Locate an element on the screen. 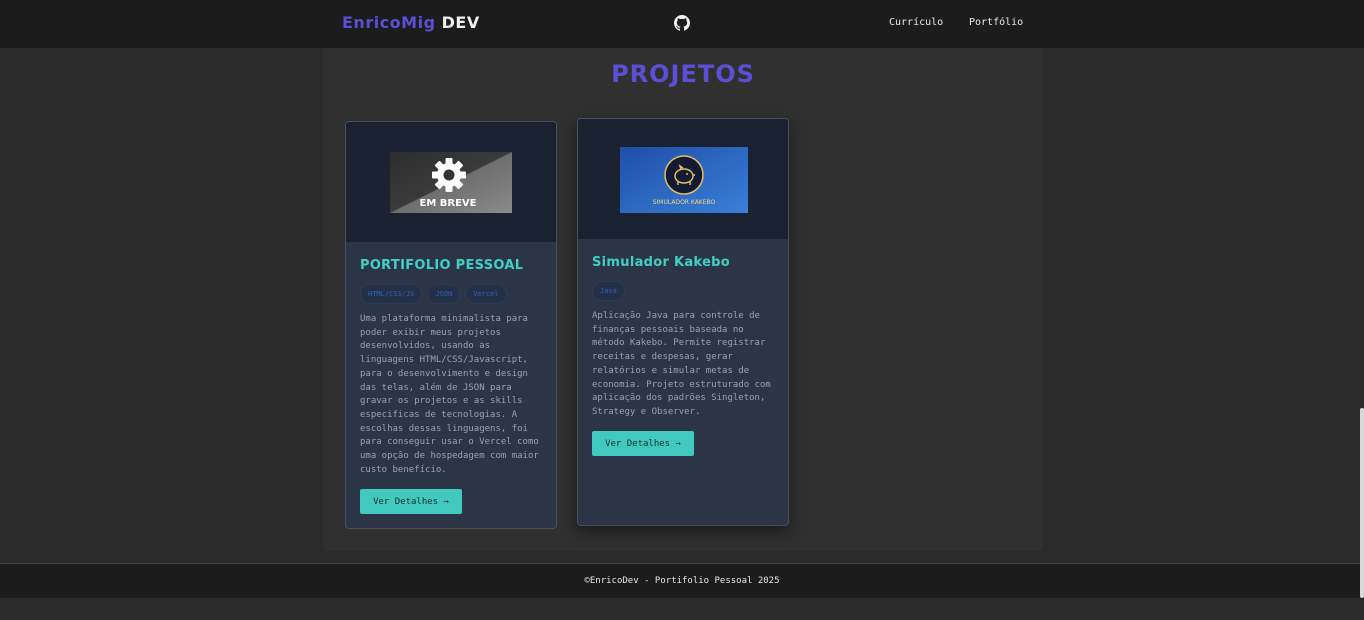  tag-list: HTML/CSS/JS JSON Vercel is located at coordinates (433, 294).